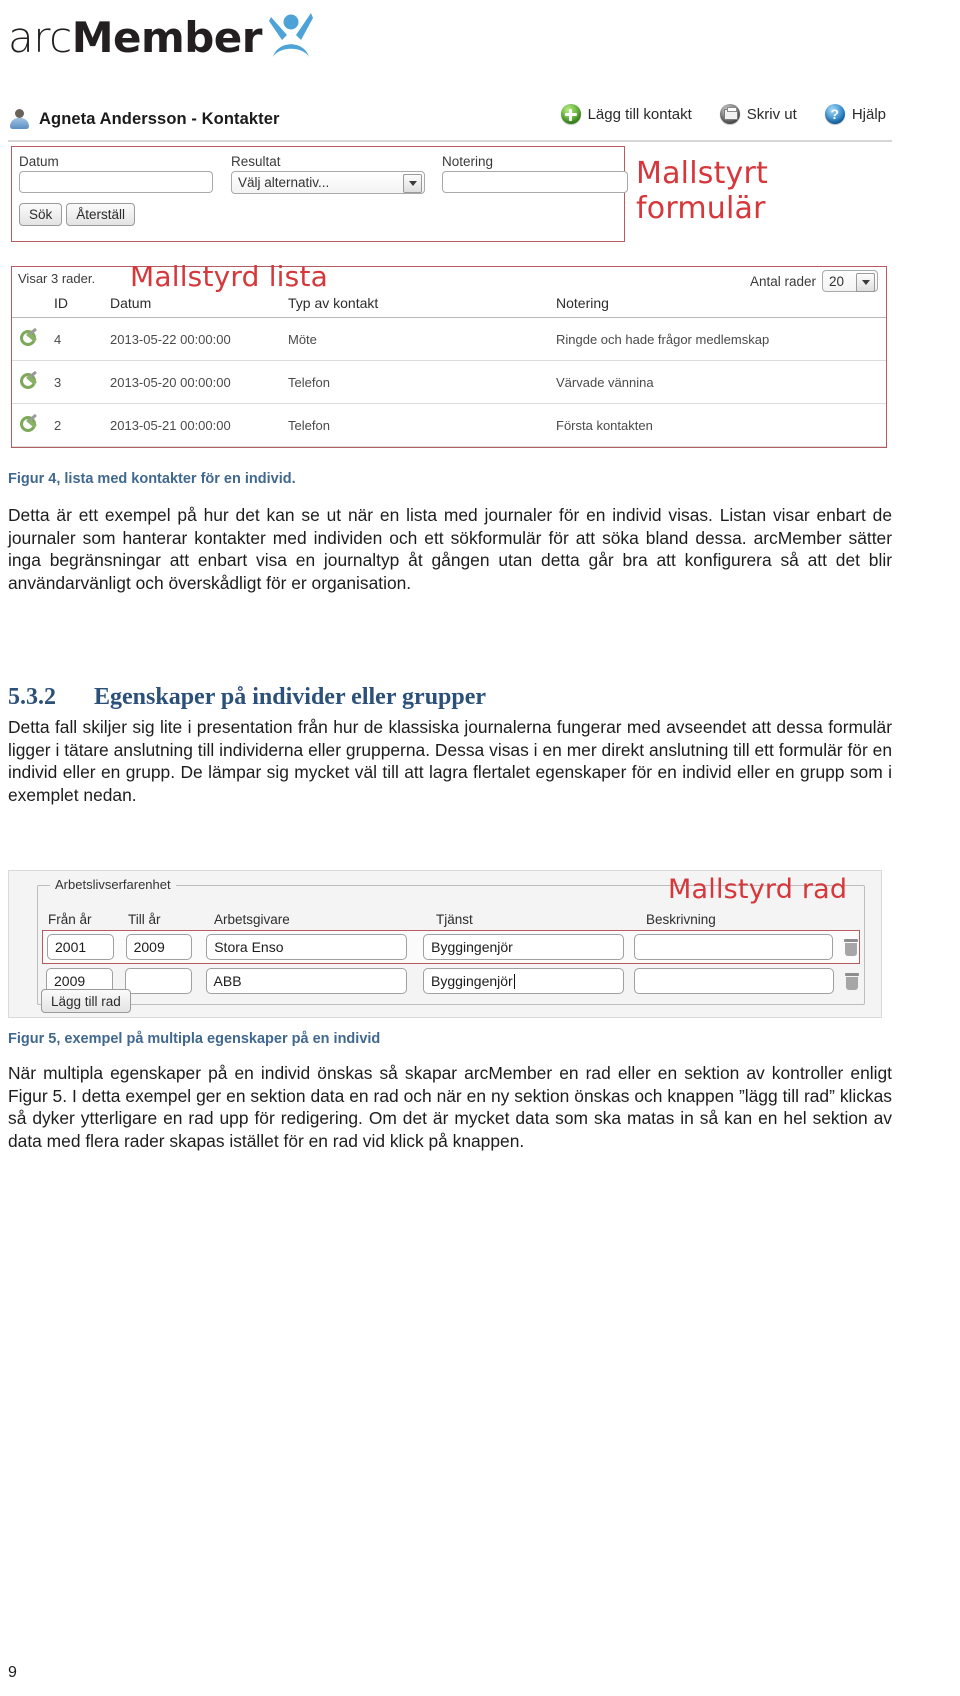 The image size is (960, 1696). Describe the element at coordinates (116, 182) in the screenshot. I see `date-input` at that location.